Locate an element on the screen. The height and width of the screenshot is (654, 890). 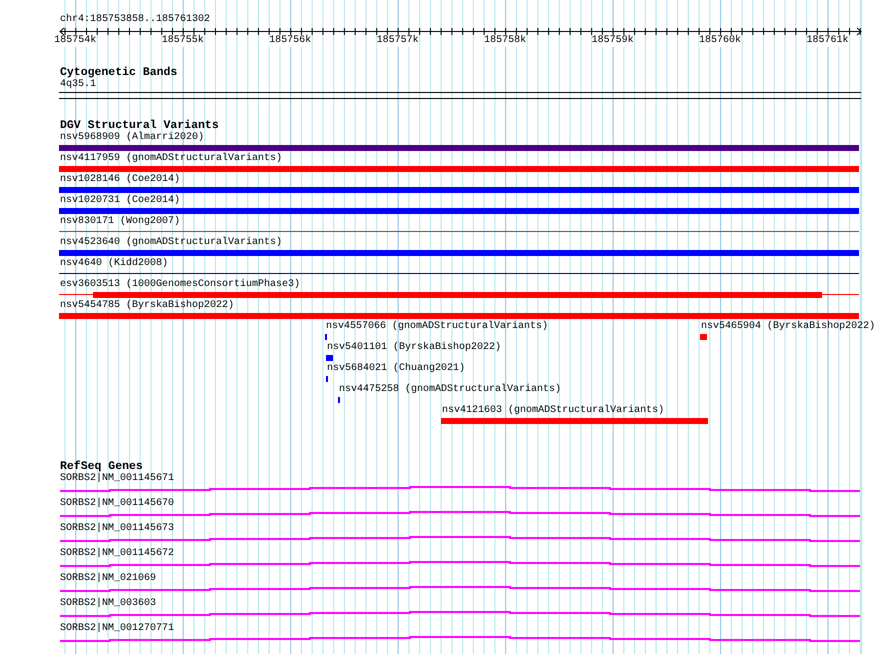
feature-label: nsv4117959 (gnomADStructuralVariants) is located at coordinates (171, 159).